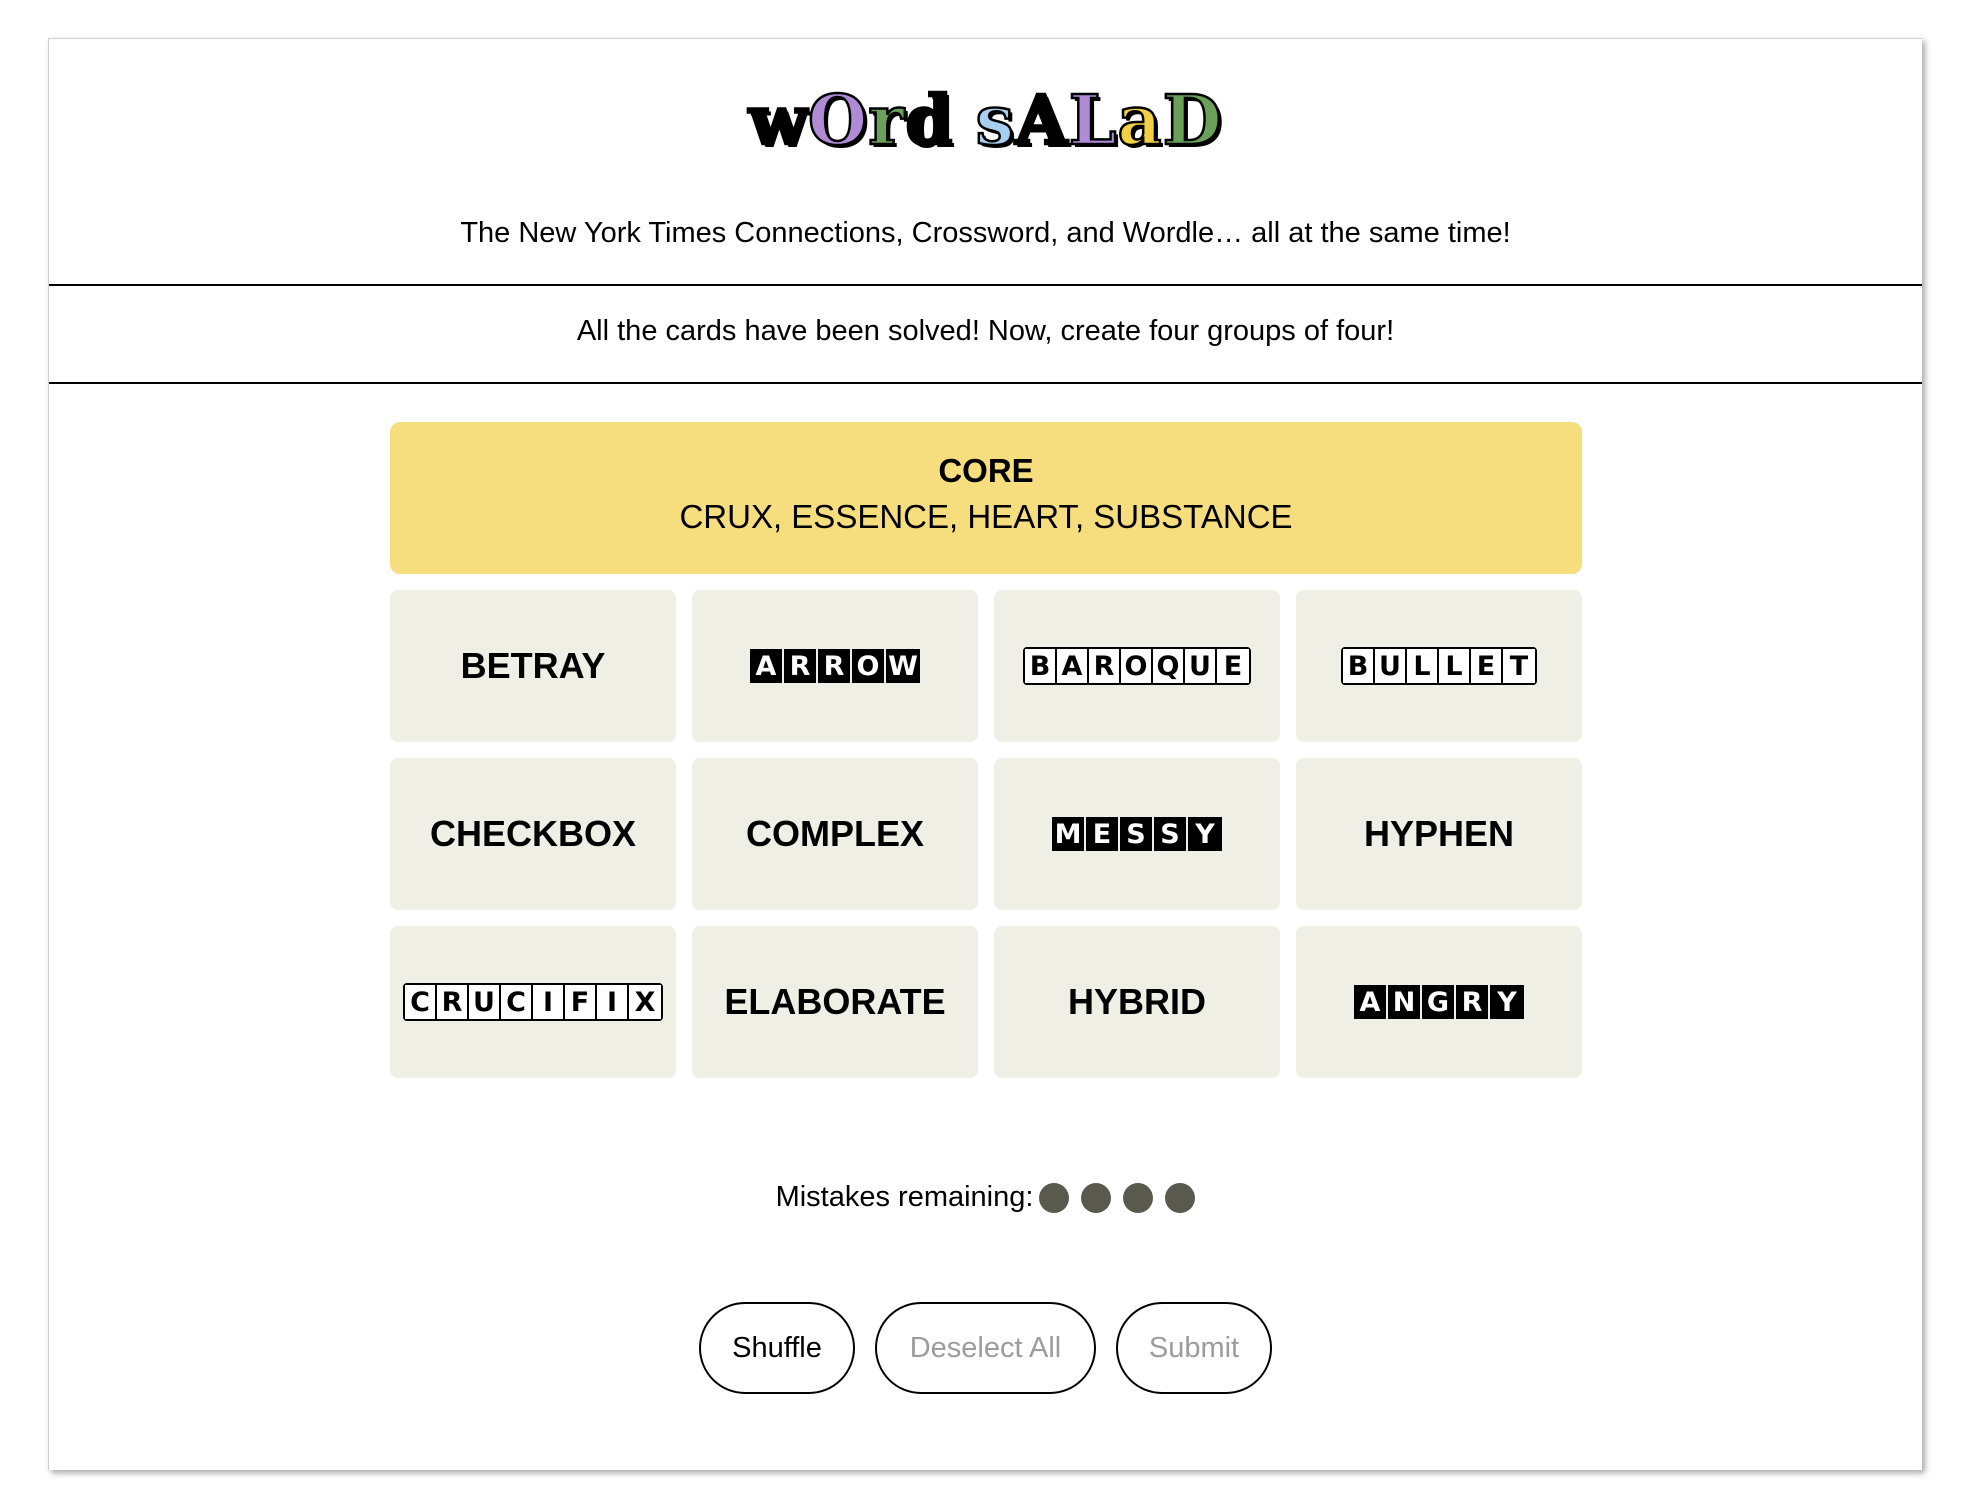 The width and height of the screenshot is (1964, 1500). What do you see at coordinates (929, 121) in the screenshot?
I see `logo-letter: d` at bounding box center [929, 121].